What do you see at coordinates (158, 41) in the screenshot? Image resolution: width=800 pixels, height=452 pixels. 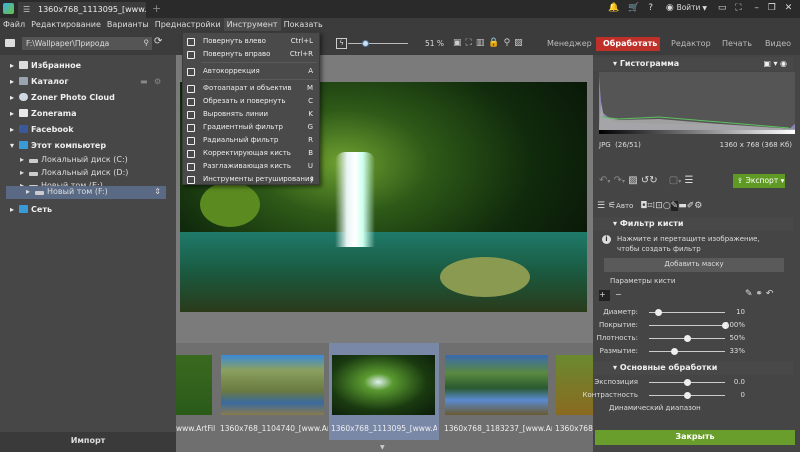 I see `refresh-icon: ⟳` at bounding box center [158, 41].